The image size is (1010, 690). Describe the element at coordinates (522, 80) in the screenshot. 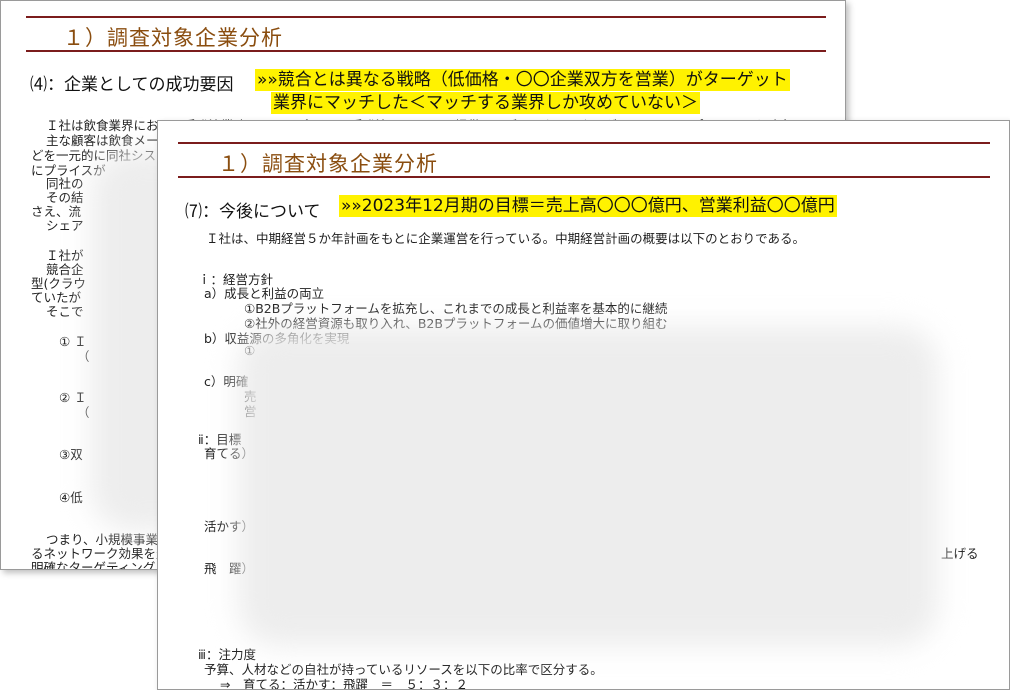

I see `highlight-line-1: »»競合とは異なる戦略（低価格・〇〇企業双方を営業）がターゲット` at that location.